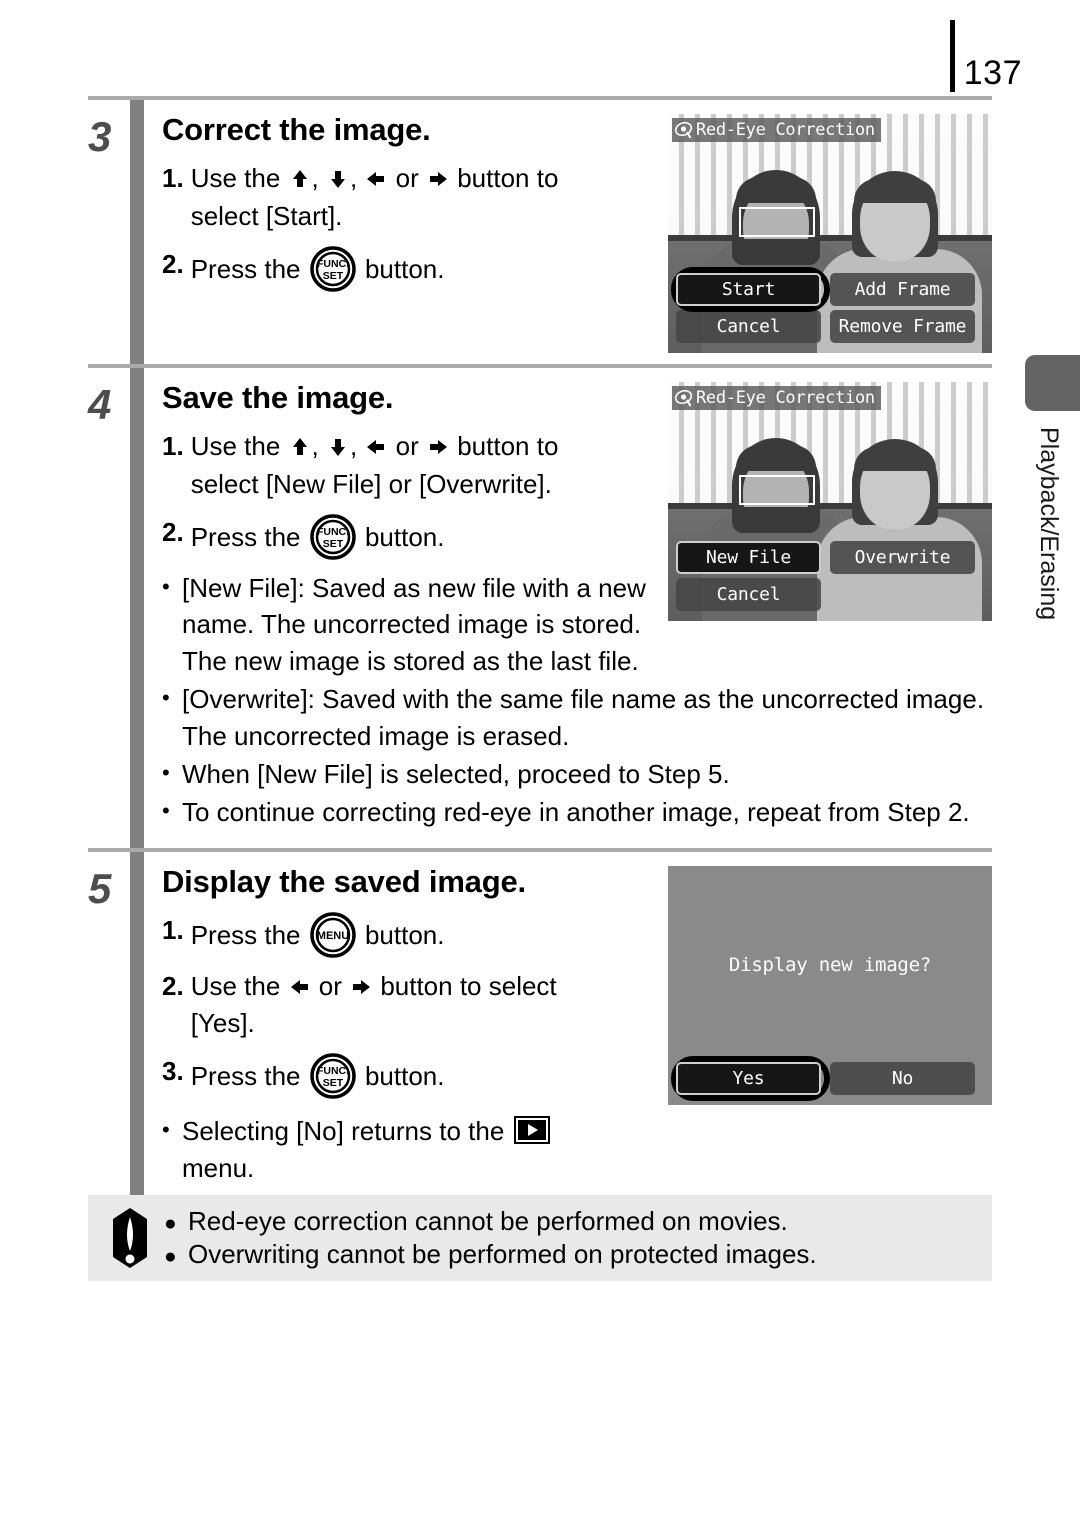 Image resolution: width=1080 pixels, height=1521 pixels. What do you see at coordinates (173, 177) in the screenshot?
I see `step-3-item-1-marker: 1.` at bounding box center [173, 177].